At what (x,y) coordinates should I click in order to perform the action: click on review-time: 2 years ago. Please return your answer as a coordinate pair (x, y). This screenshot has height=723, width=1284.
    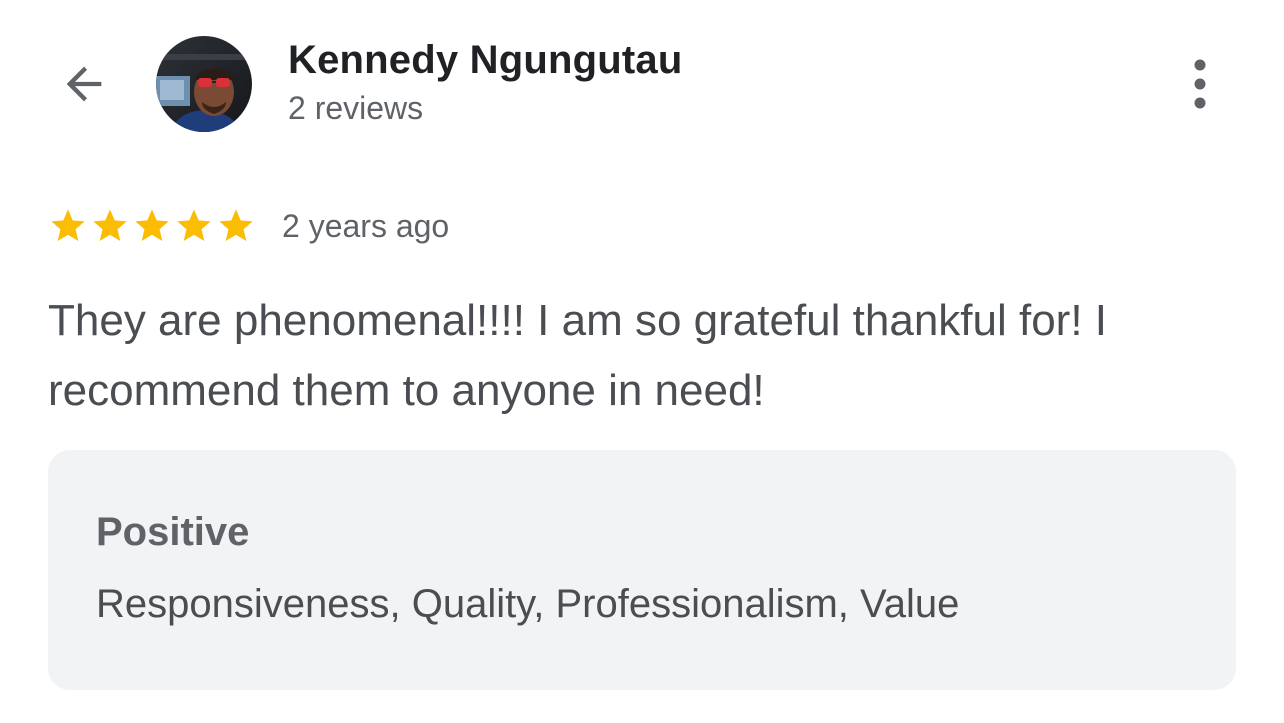
    Looking at the image, I should click on (366, 225).